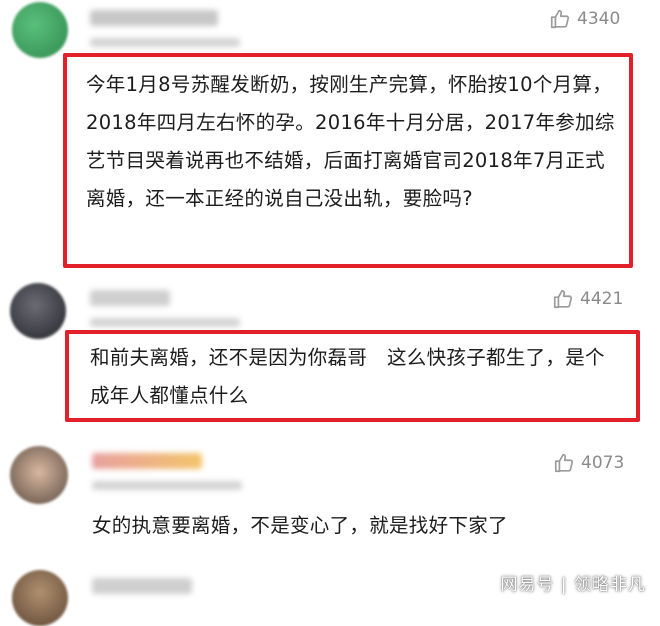  I want to click on comment-text: 和前夫离婚，还不是因为你磊哥 这么快孩子都生了，是个成年人都懂点什么, so click(347, 376).